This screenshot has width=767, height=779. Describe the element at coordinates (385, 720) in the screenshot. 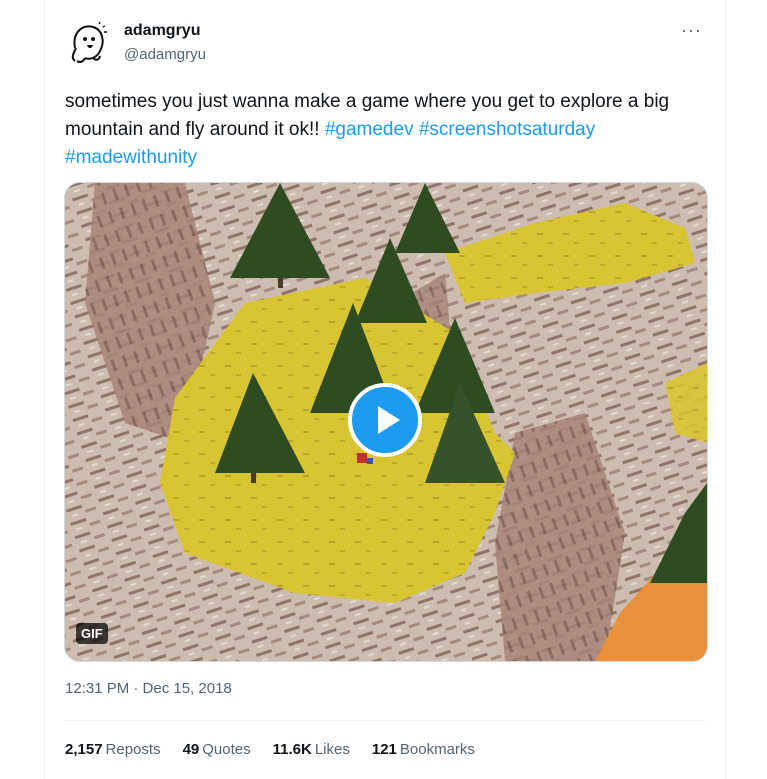

I see `divider` at that location.